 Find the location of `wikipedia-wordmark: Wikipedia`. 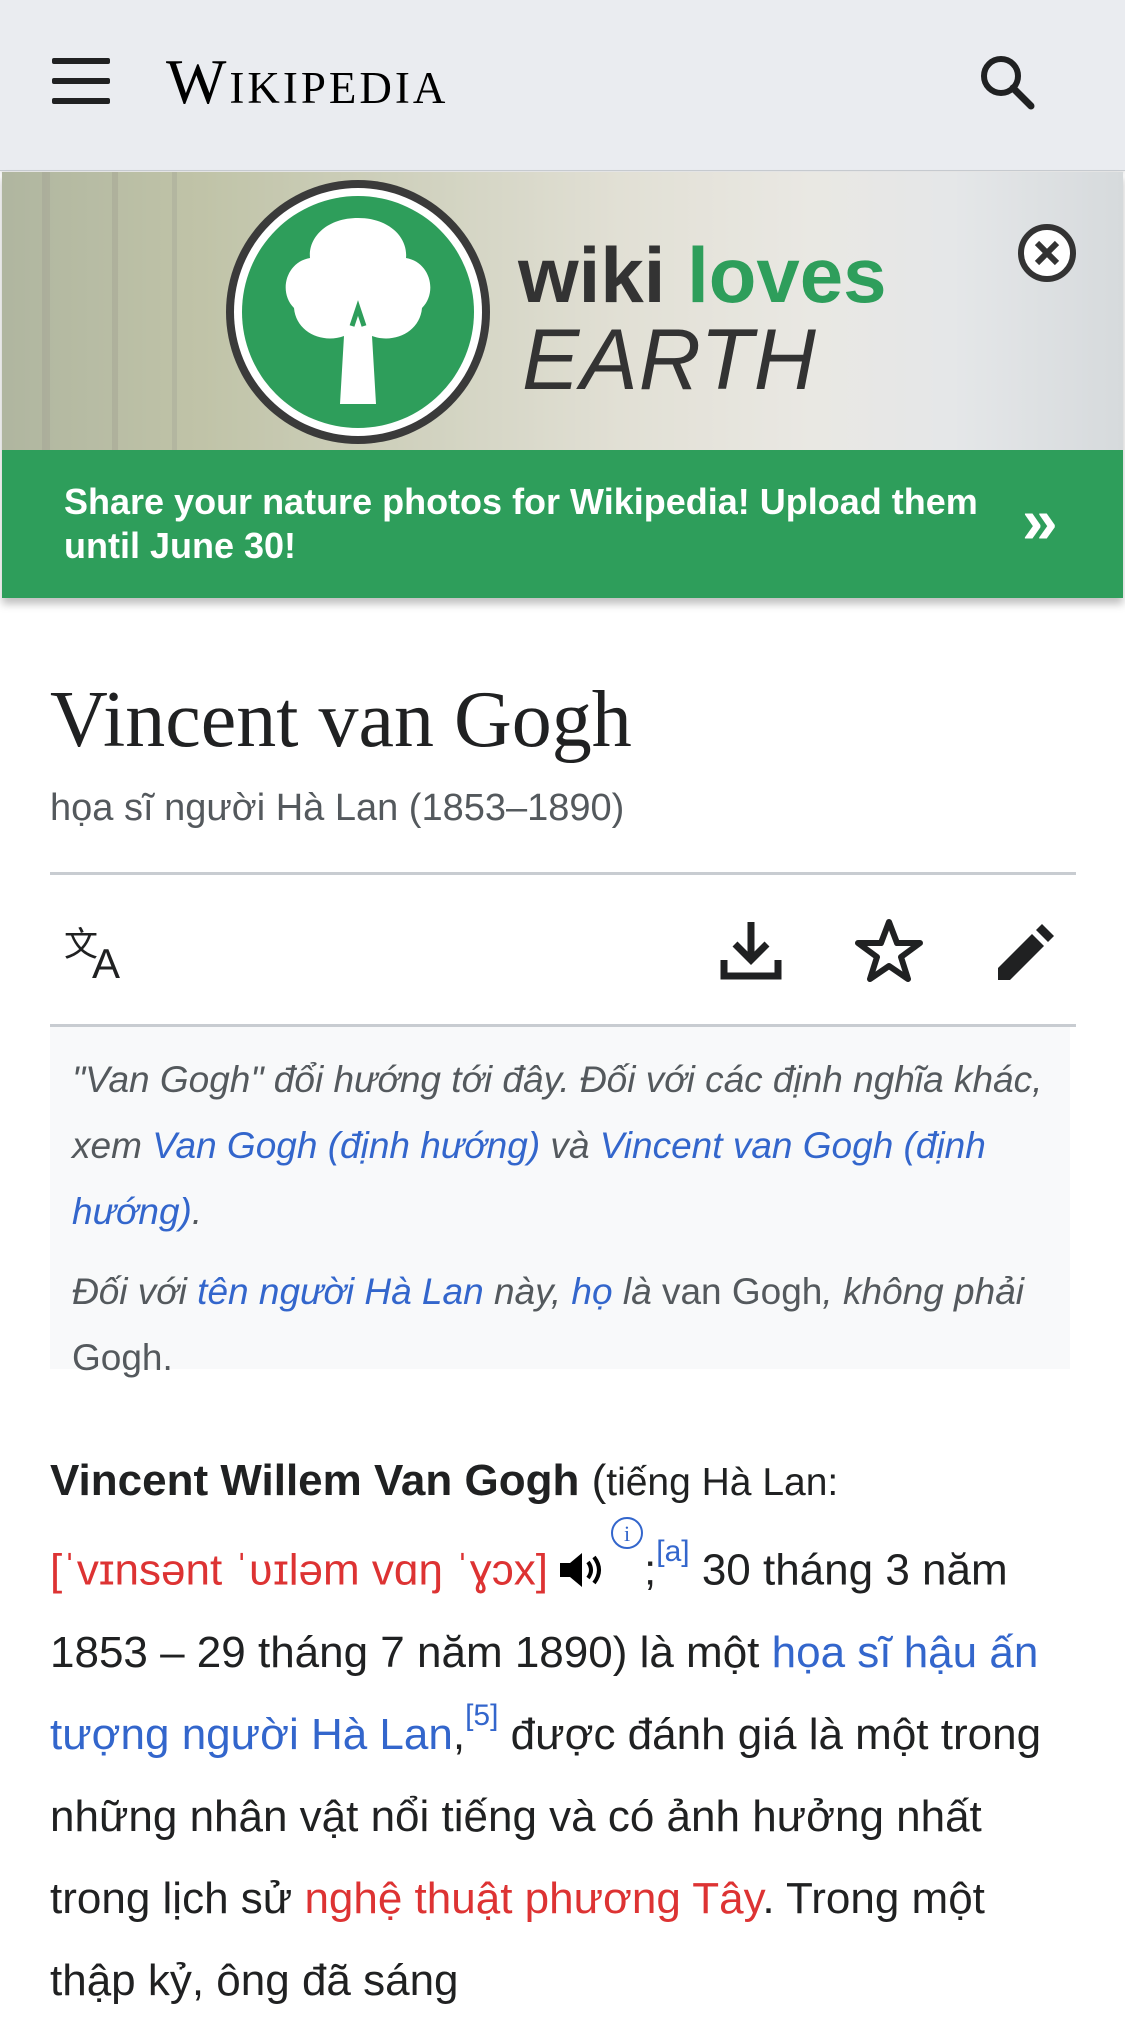

wikipedia-wordmark: Wikipedia is located at coordinates (307, 82).